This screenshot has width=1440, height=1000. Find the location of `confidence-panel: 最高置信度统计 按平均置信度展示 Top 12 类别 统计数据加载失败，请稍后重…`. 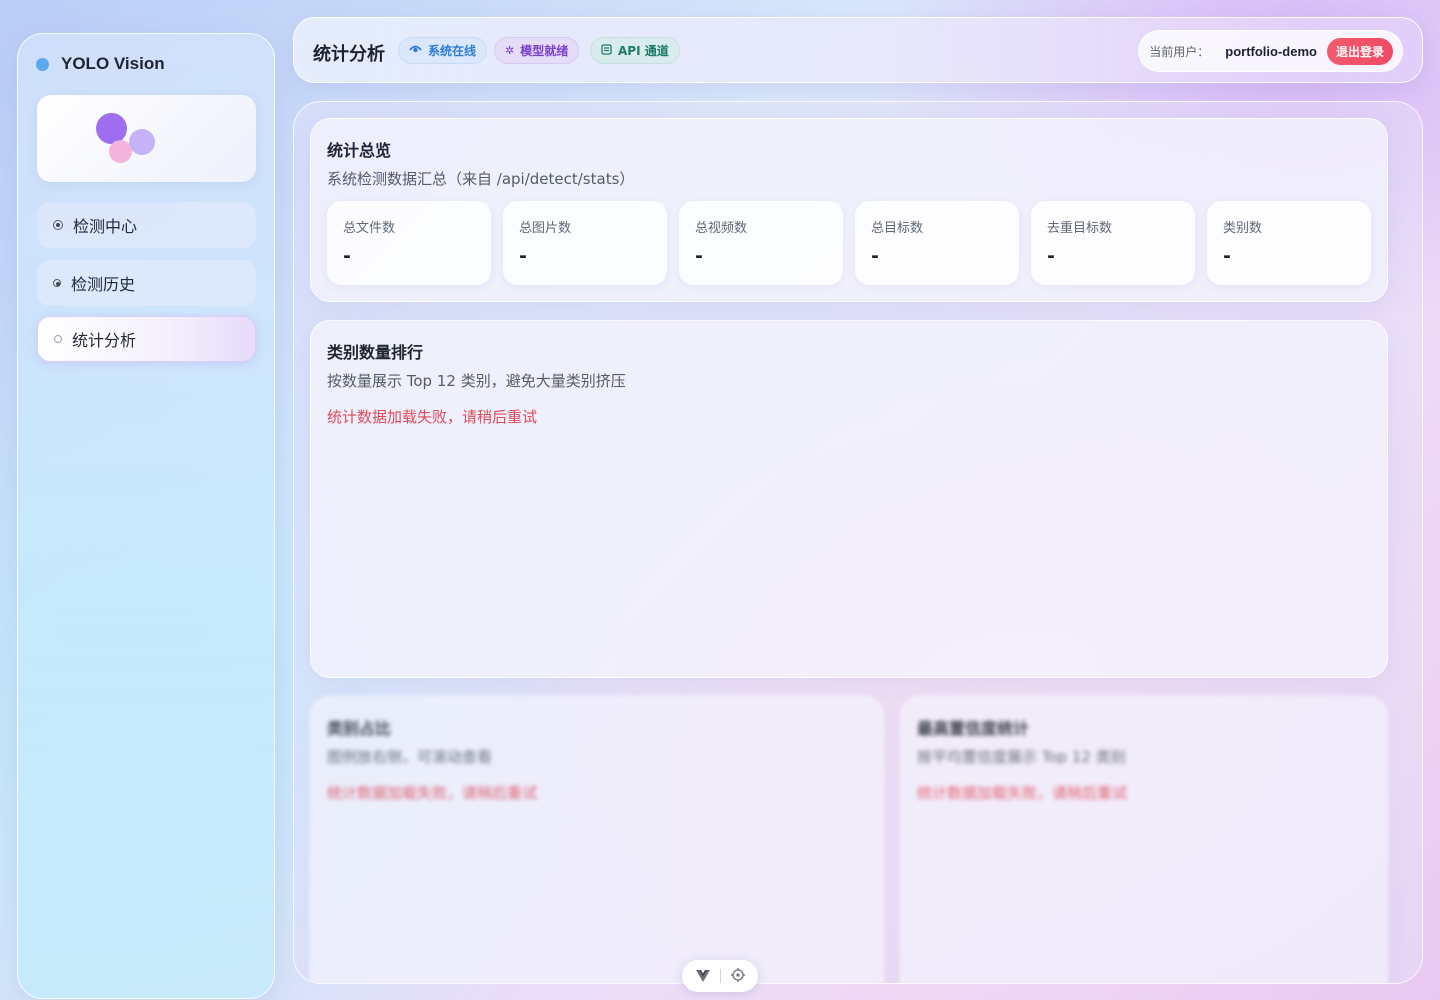

confidence-panel: 最高置信度统计 按平均置信度展示 Top 12 类别 统计数据加载失败，请稍后重… is located at coordinates (1144, 839).